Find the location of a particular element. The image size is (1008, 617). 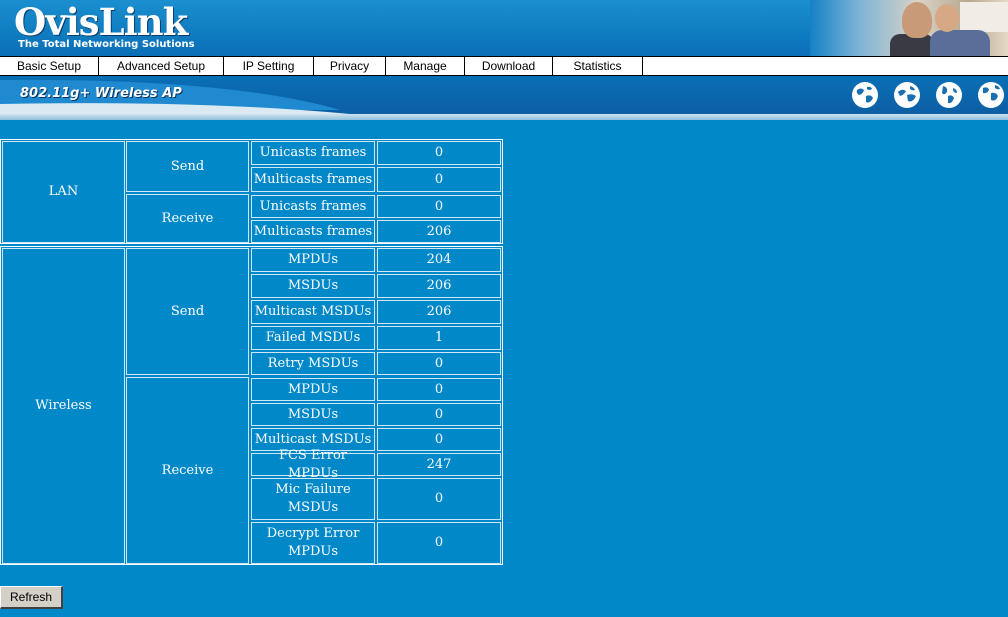

refresh-button: Refresh is located at coordinates (31, 597).